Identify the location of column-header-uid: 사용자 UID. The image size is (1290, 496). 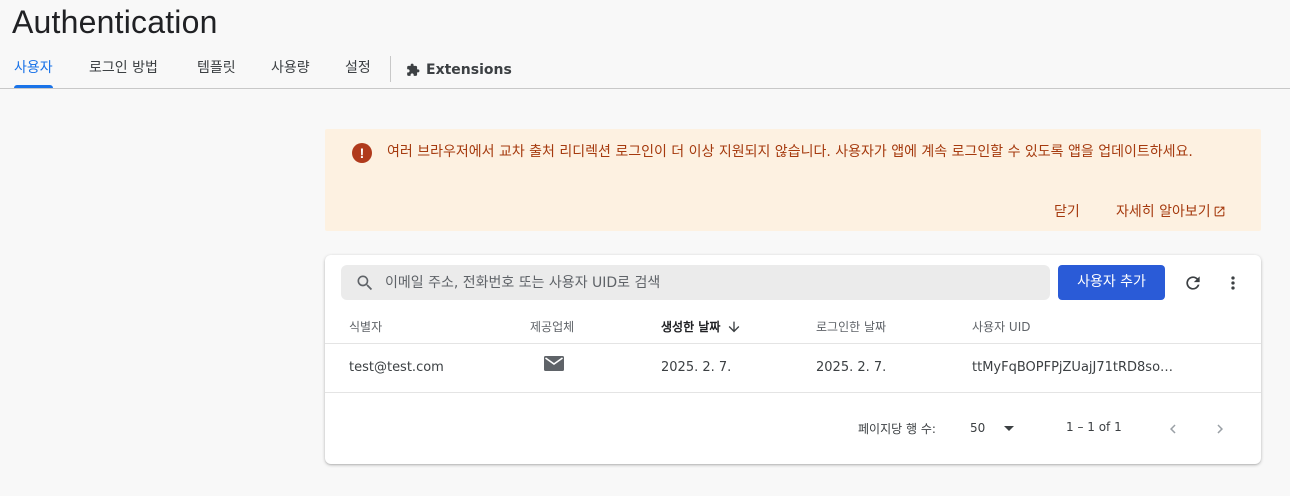
(1001, 326).